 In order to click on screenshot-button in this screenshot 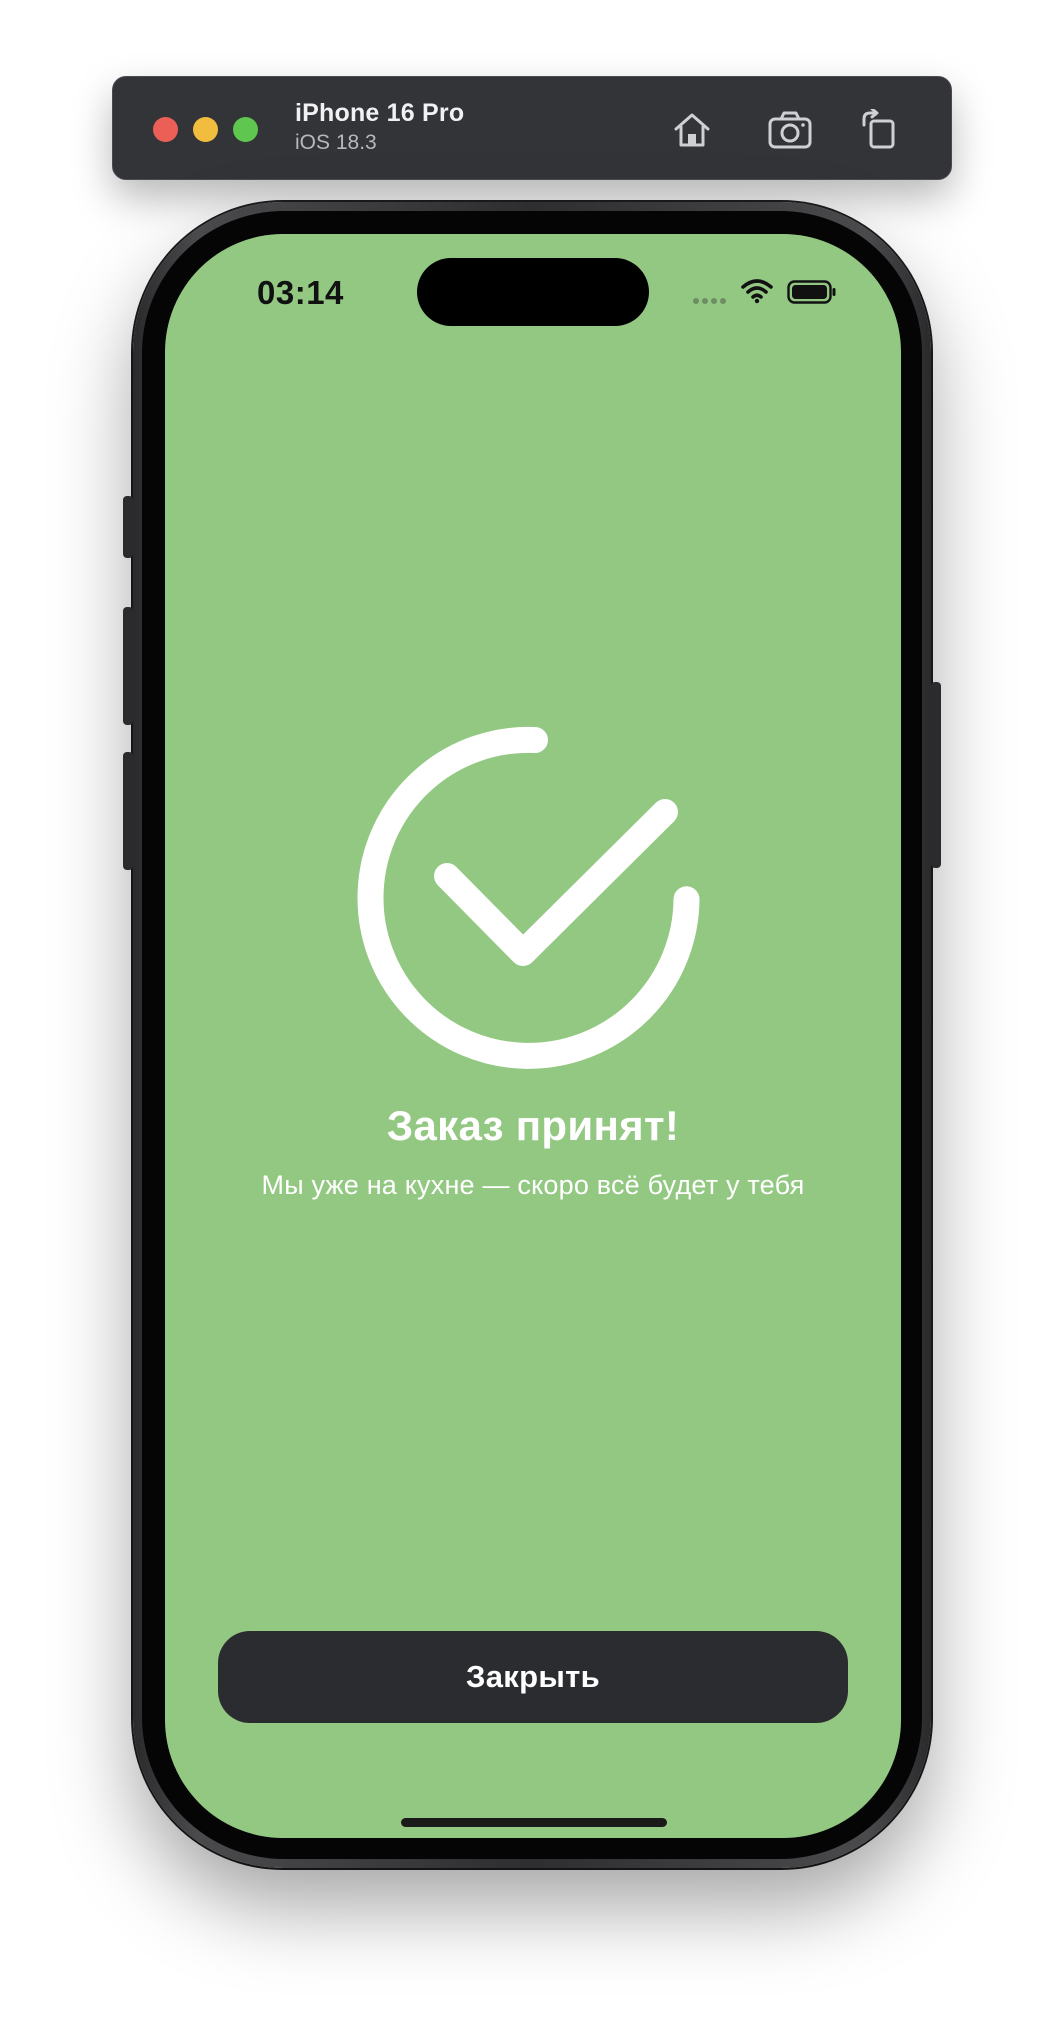, I will do `click(790, 130)`.